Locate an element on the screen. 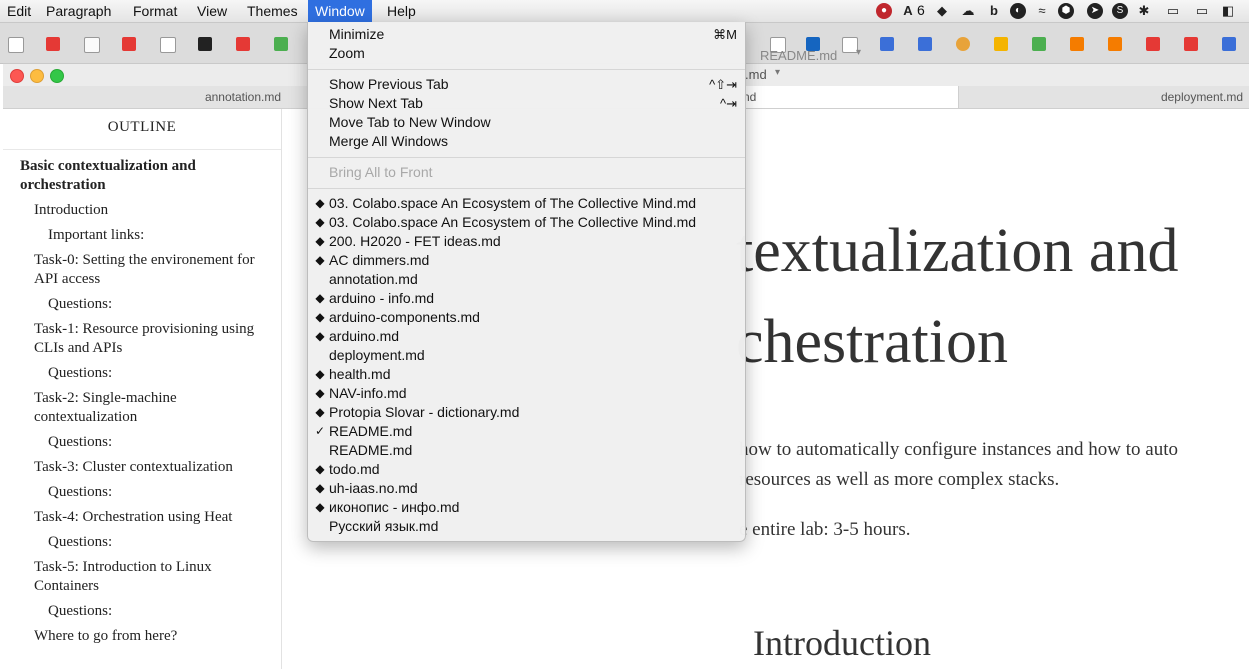 The image size is (1249, 669). menu-item-document: ✓ README.md is located at coordinates (526, 431).